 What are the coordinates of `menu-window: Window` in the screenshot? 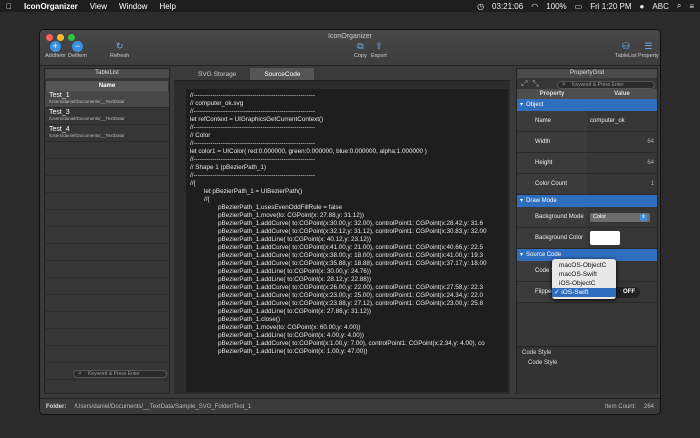 It's located at (133, 6).